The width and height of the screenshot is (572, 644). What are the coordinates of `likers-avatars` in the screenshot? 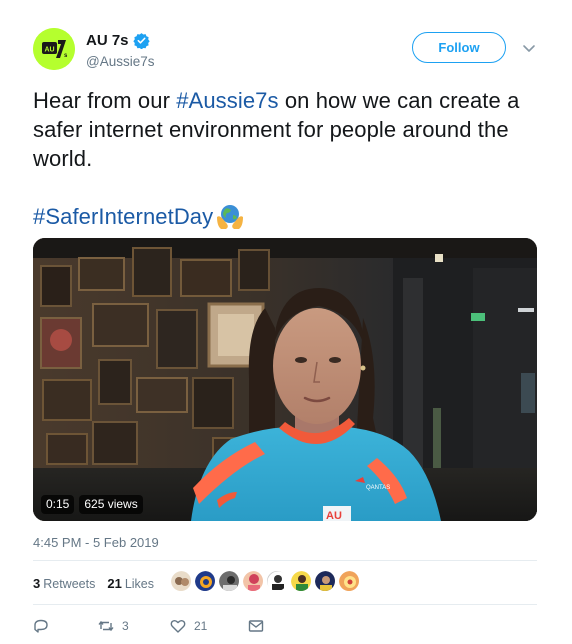 It's located at (265, 581).